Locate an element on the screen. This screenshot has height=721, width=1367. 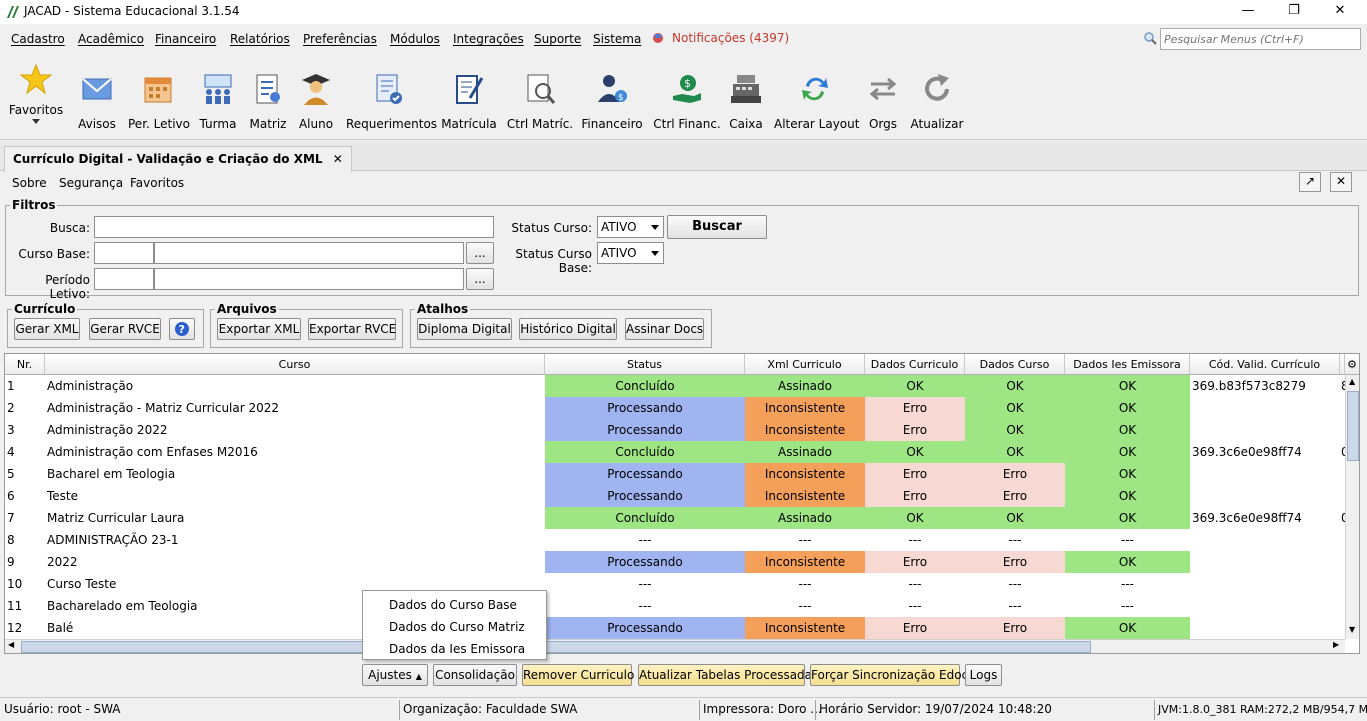
submenu-favoritos: Favoritos is located at coordinates (157, 183).